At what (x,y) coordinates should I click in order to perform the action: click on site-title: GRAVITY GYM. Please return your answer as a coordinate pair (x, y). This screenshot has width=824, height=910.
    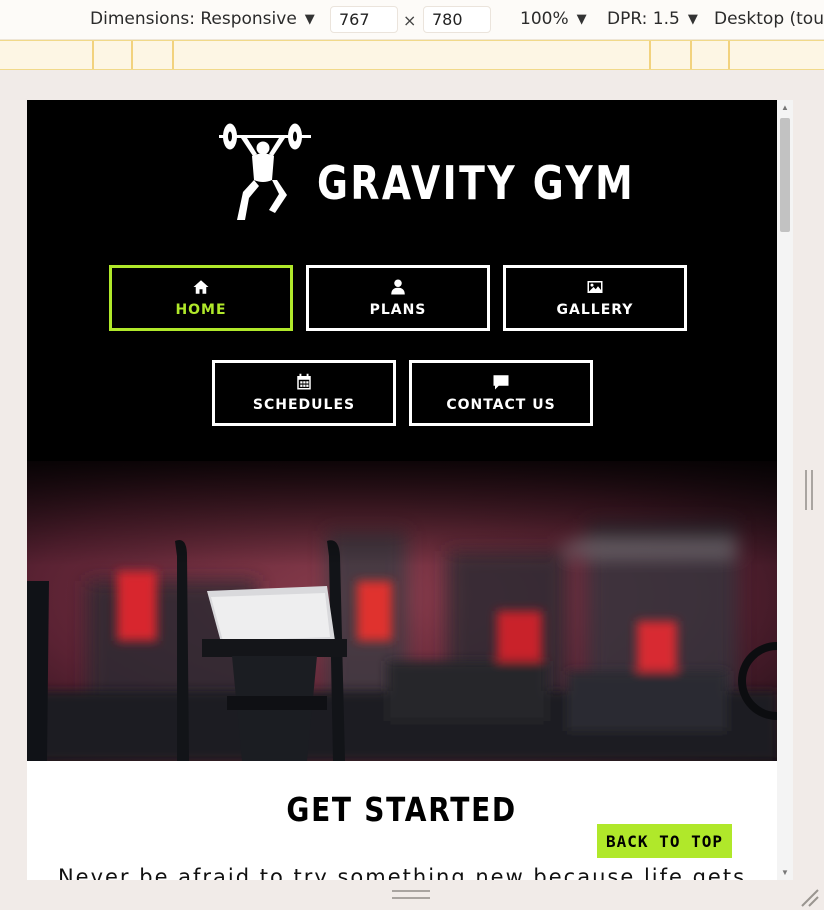
    Looking at the image, I should click on (476, 183).